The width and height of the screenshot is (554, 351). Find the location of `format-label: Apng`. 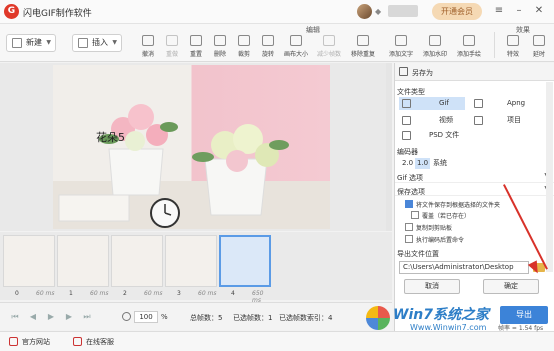

format-label: Apng is located at coordinates (516, 103).